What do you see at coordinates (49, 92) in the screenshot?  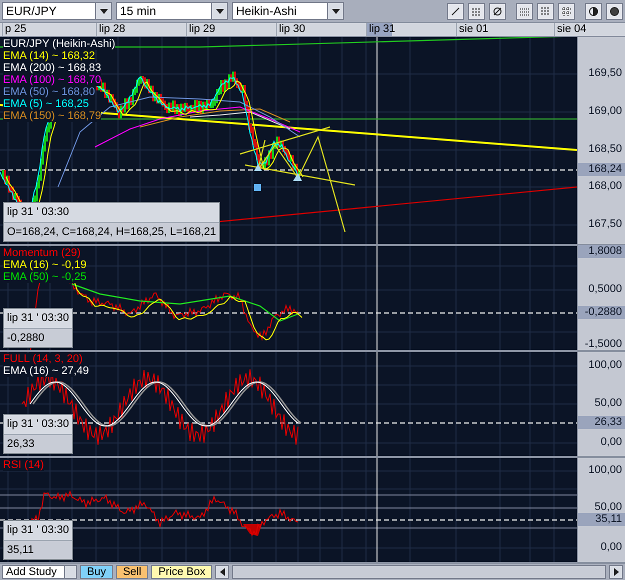 I see `legend-label: EMA (50) ~ 168,80` at bounding box center [49, 92].